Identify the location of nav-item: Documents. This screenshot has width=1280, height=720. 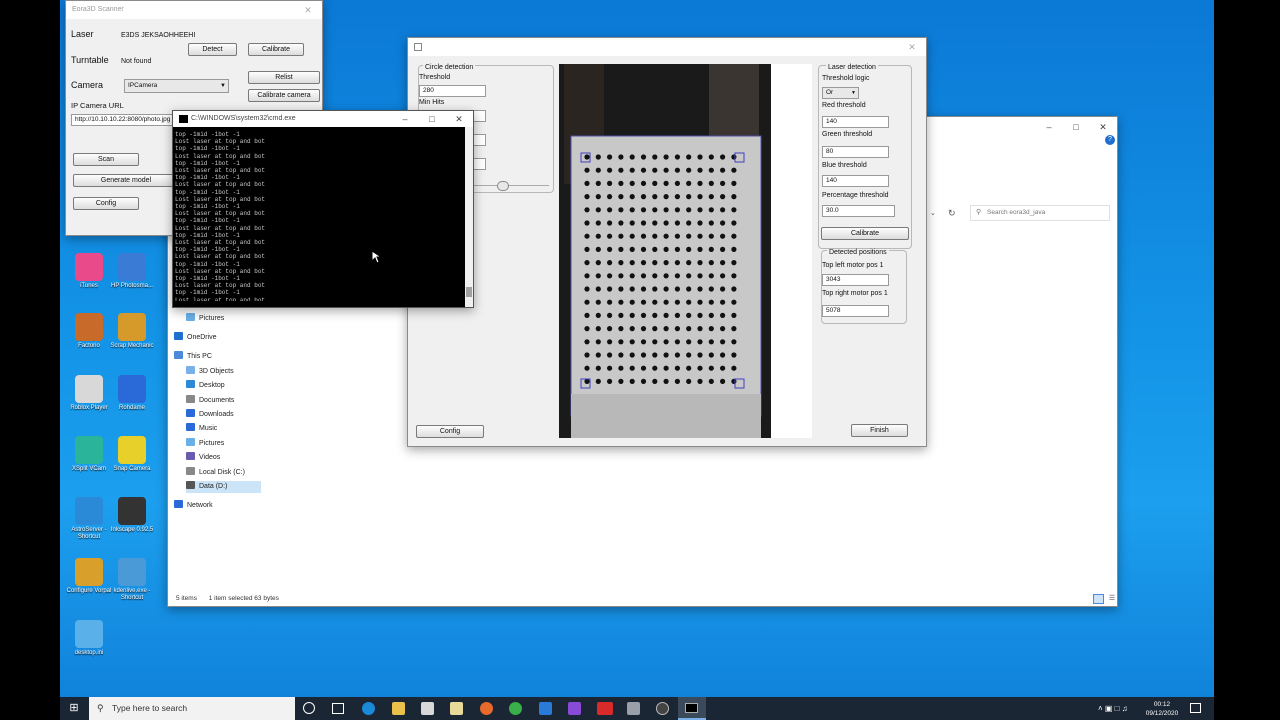
(210, 401).